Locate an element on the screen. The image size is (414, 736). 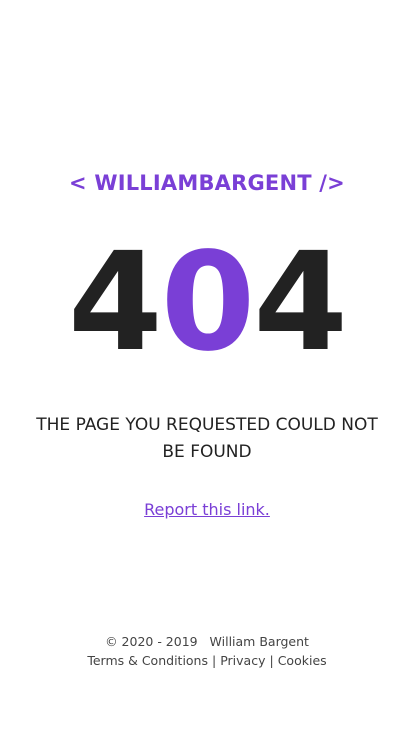
footer-links: Terms & Conditions | Privacy | Cookies is located at coordinates (207, 660).